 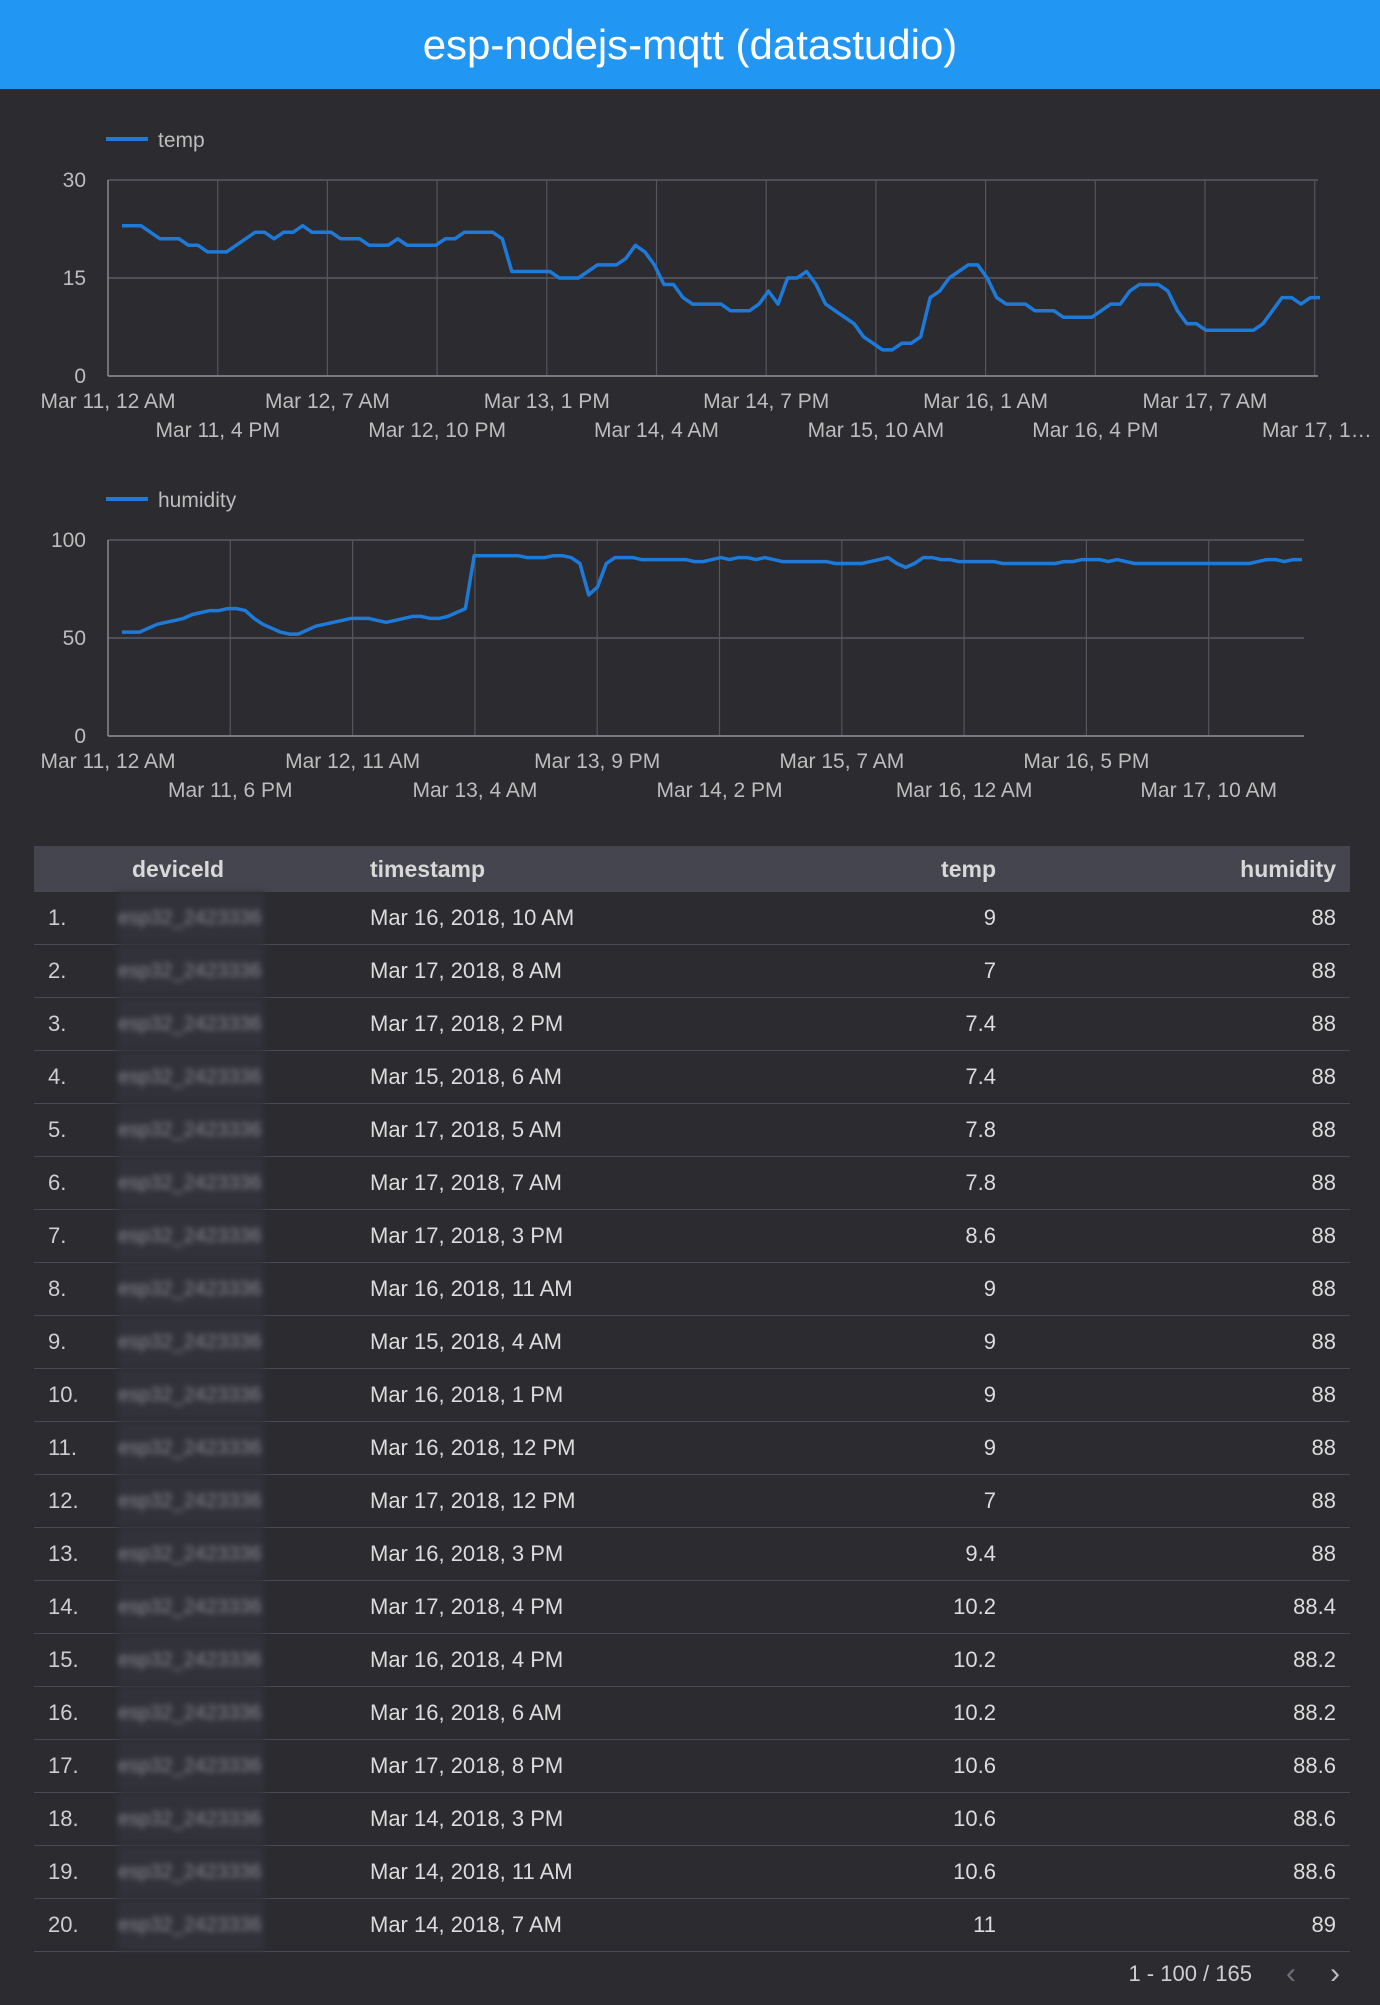 What do you see at coordinates (964, 790) in the screenshot?
I see `x-tick-label: Mar 16, 12 AM` at bounding box center [964, 790].